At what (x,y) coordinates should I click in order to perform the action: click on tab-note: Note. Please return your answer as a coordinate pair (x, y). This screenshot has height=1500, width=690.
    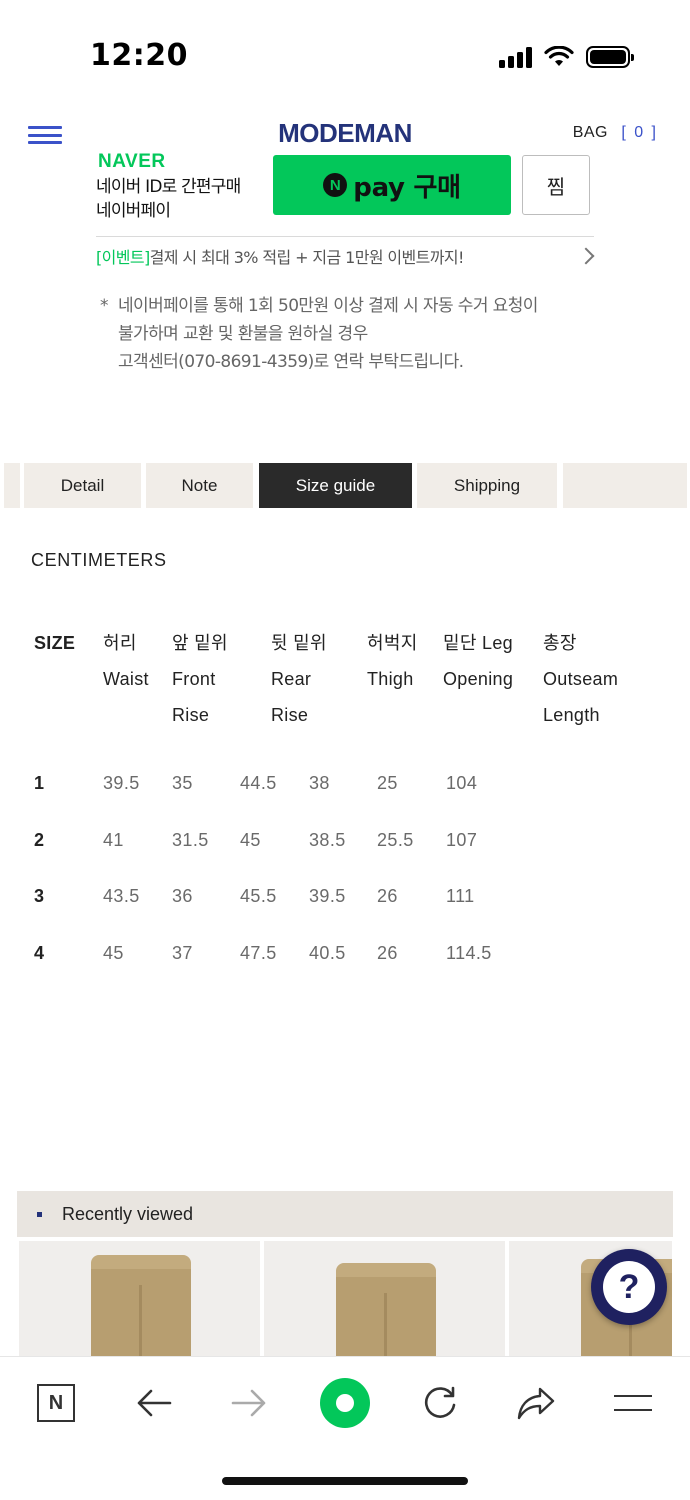
    Looking at the image, I should click on (199, 485).